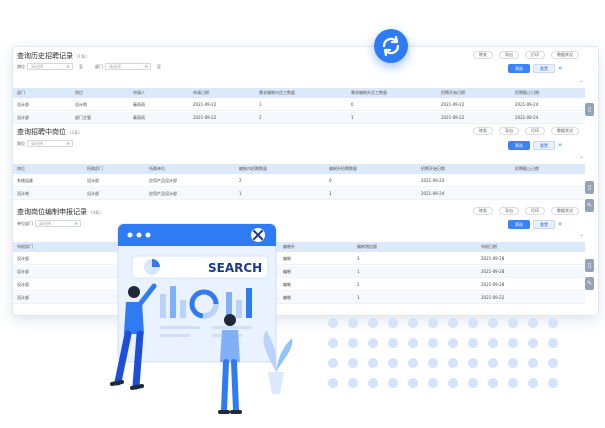  I want to click on section-title-text: 查询历史招聘记录, so click(45, 56).